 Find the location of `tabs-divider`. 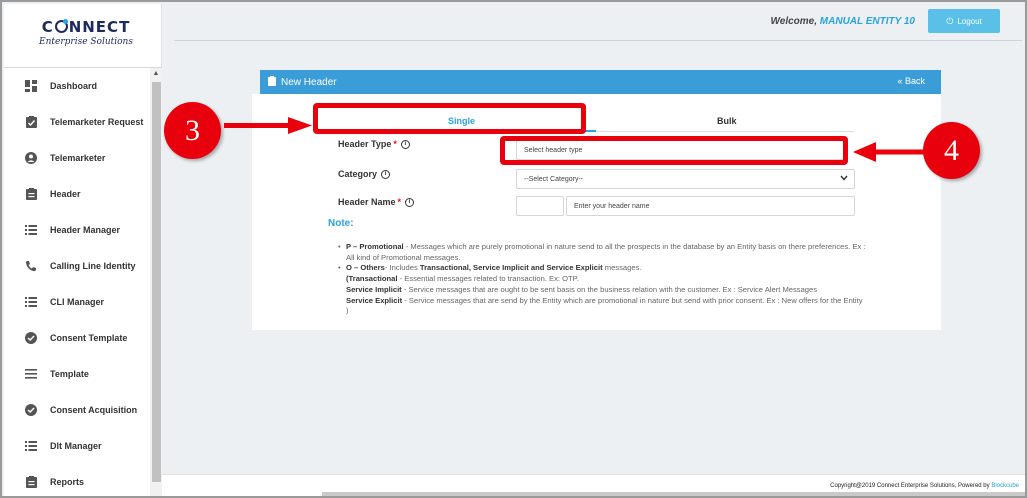

tabs-divider is located at coordinates (725, 131).